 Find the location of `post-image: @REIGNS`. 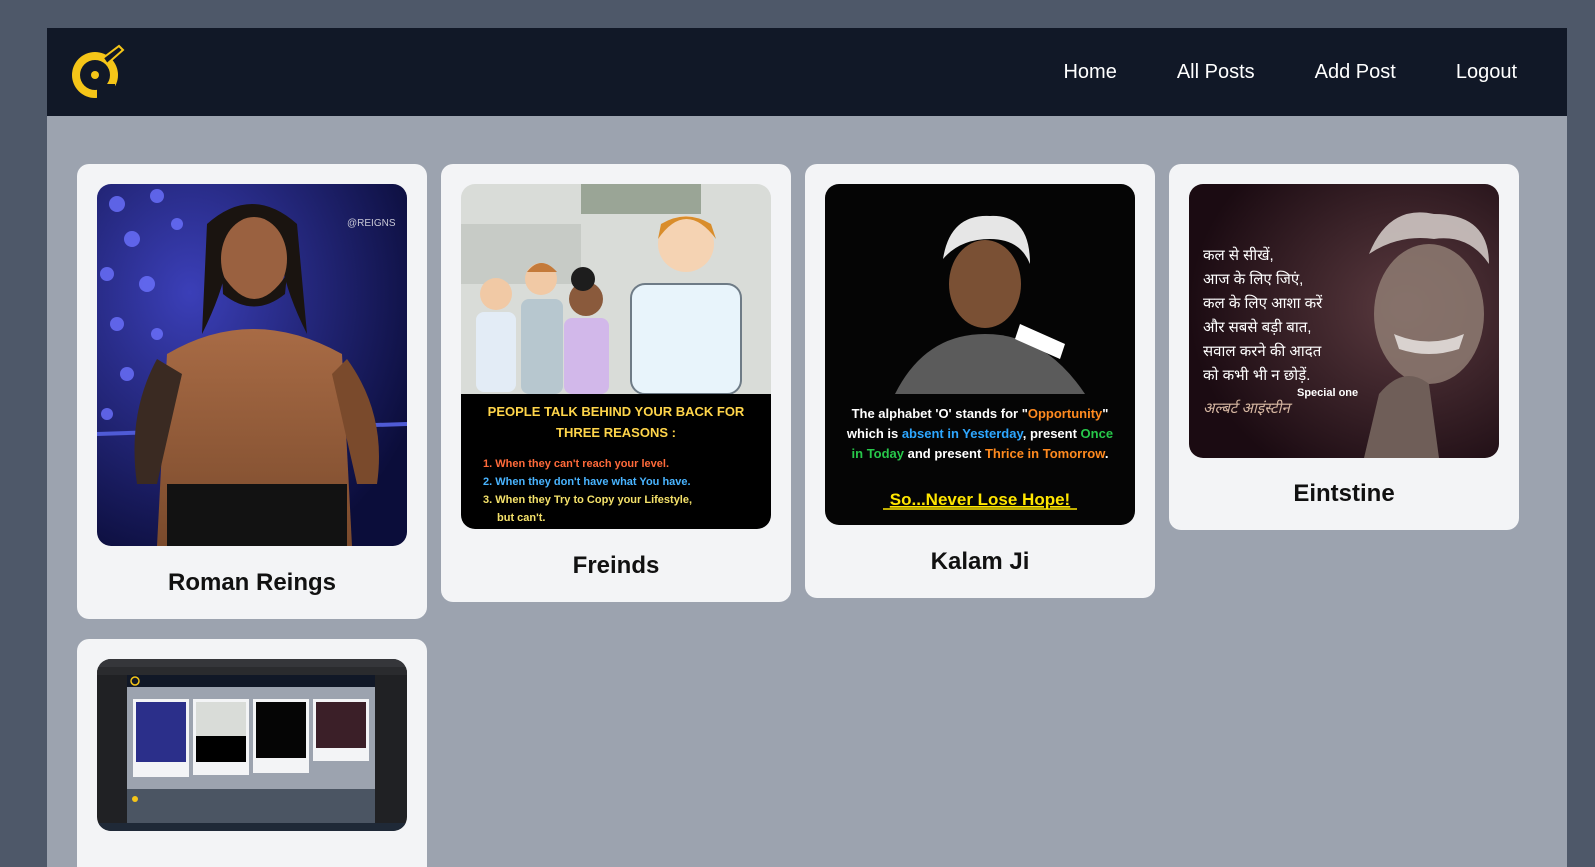

post-image: @REIGNS is located at coordinates (252, 365).